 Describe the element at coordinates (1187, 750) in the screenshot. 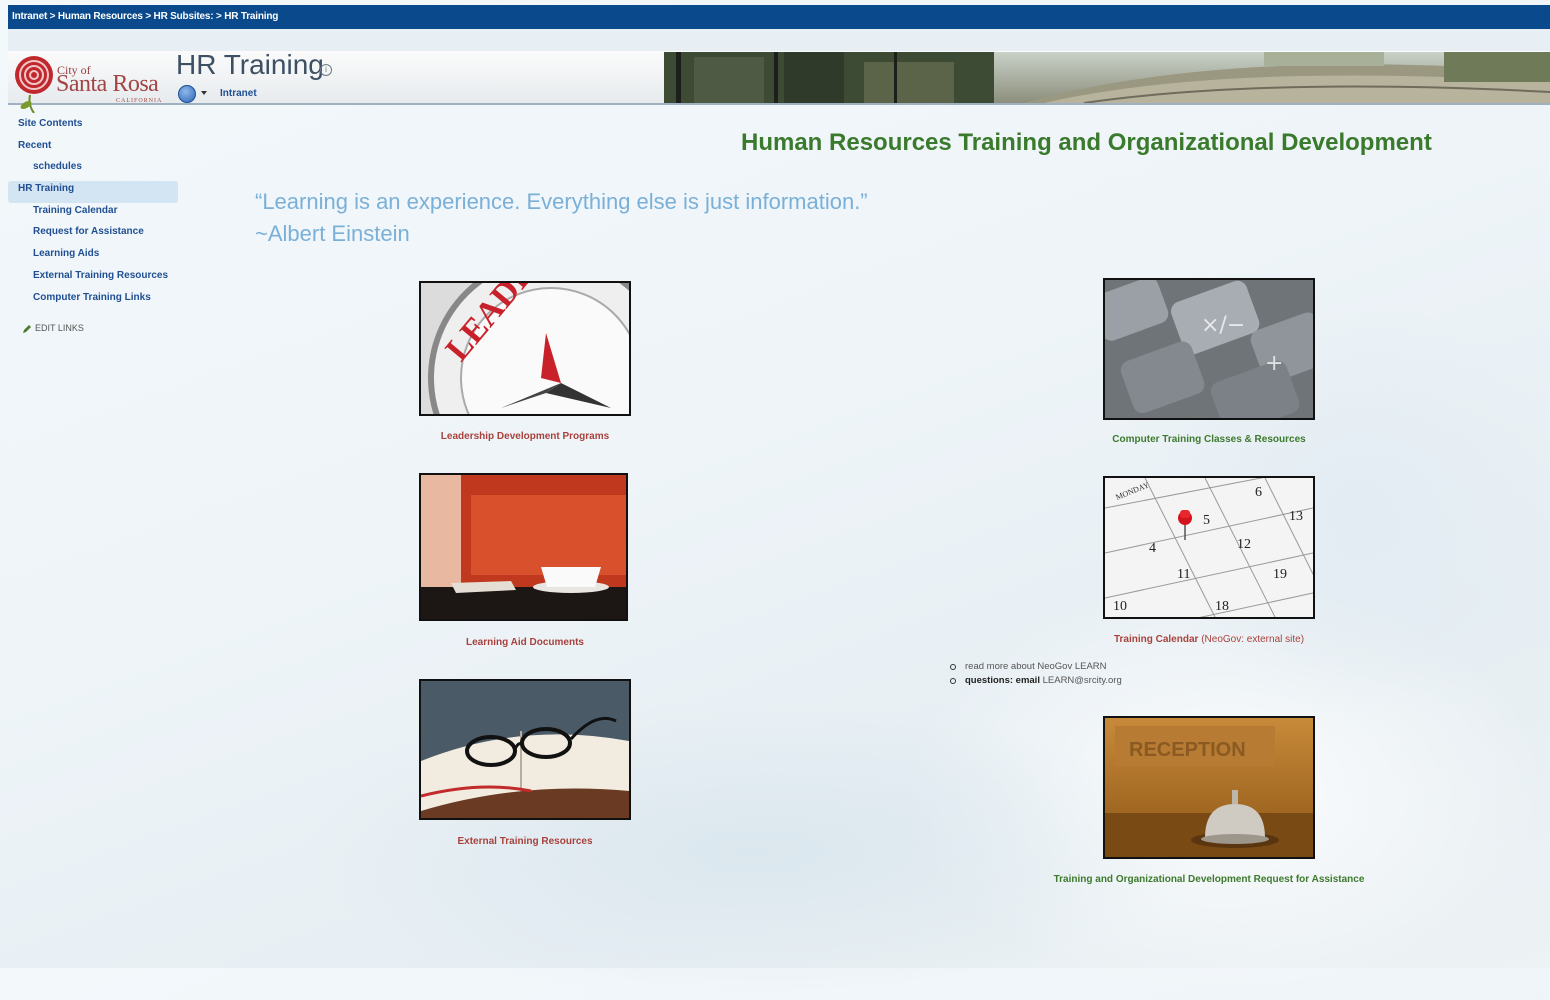

I see `reception-image-text: RECEPTION` at that location.